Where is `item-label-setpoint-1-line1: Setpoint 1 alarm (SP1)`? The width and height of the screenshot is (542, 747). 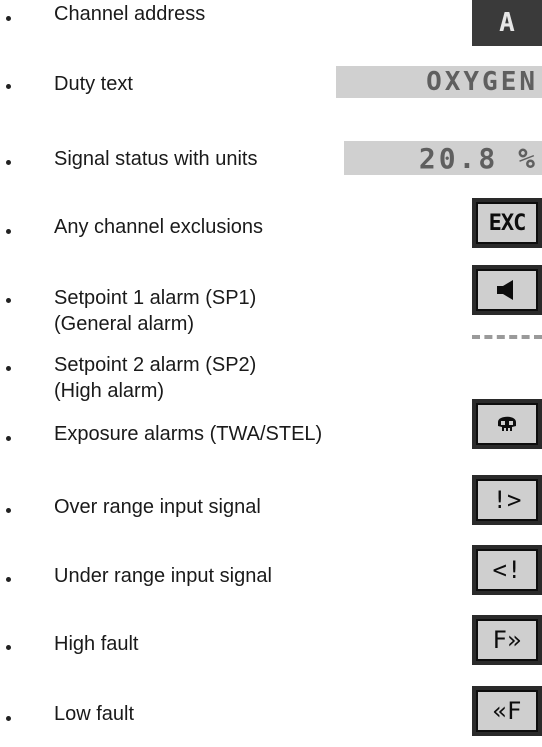
item-label-setpoint-1-line1: Setpoint 1 alarm (SP1) is located at coordinates (155, 298).